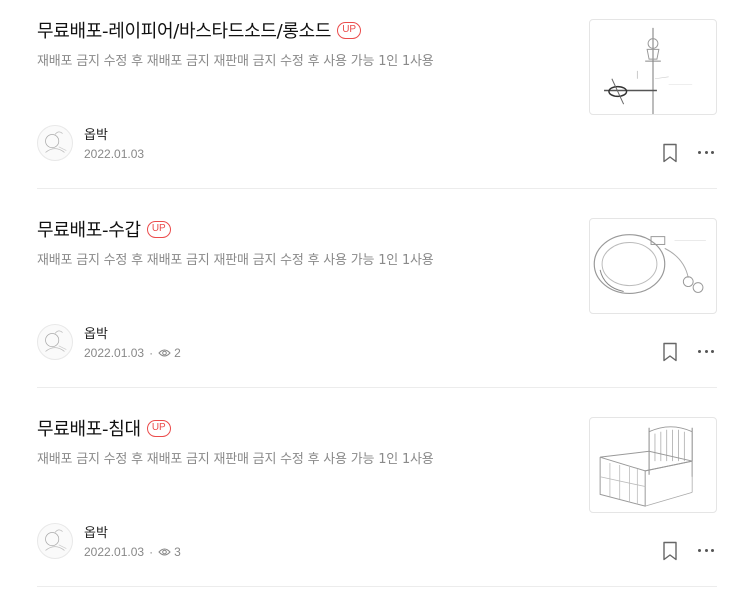 This screenshot has width=750, height=597. What do you see at coordinates (177, 552) in the screenshot?
I see `view-count: 3` at bounding box center [177, 552].